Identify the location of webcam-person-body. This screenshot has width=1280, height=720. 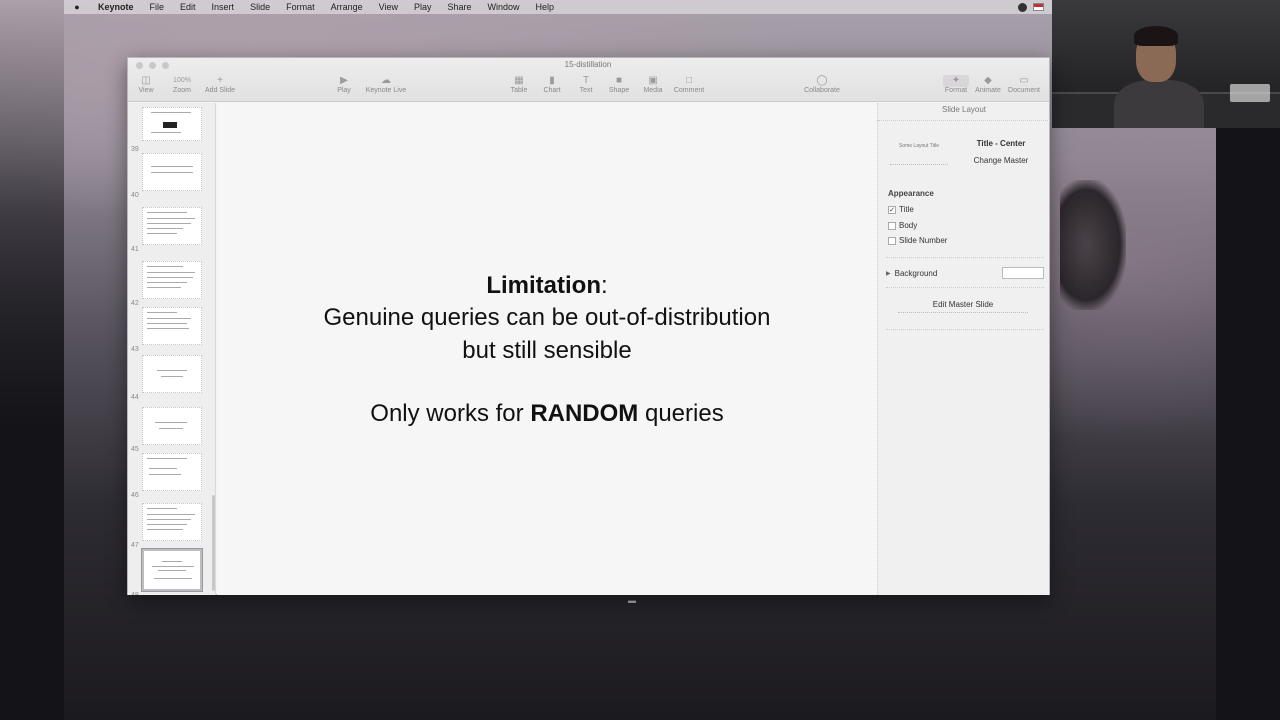
(1159, 104).